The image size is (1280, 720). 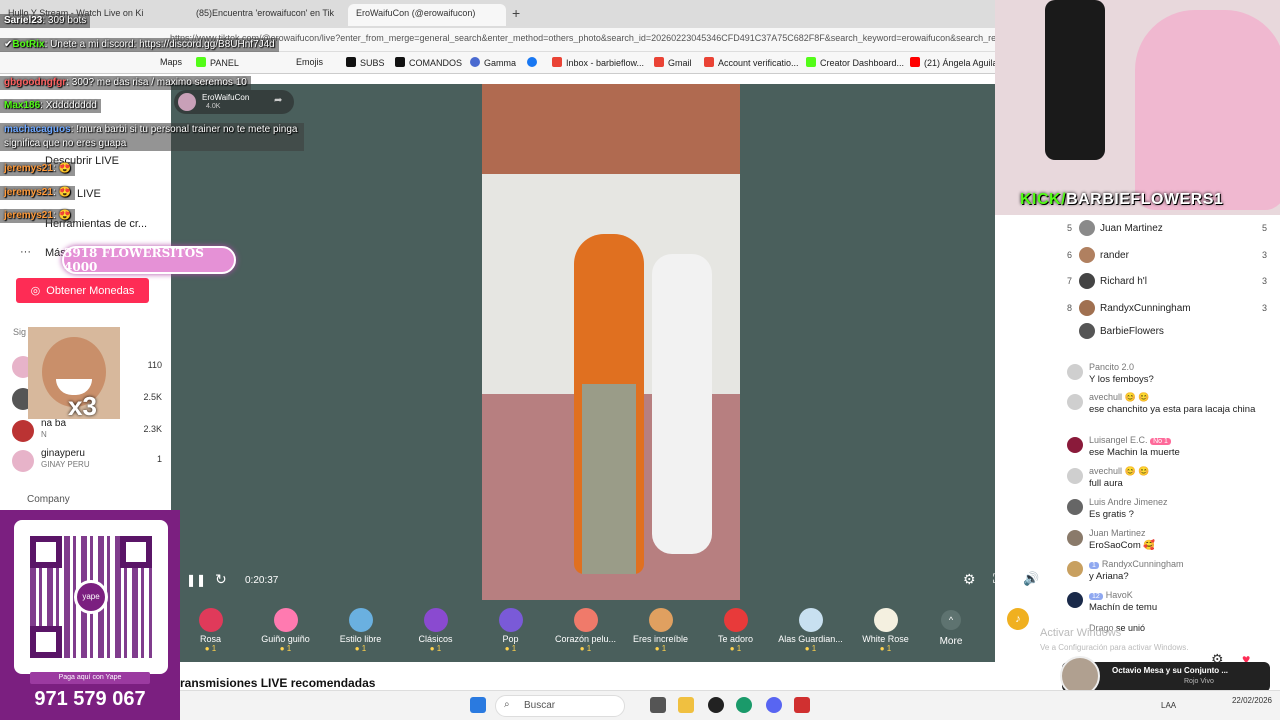 I want to click on volume-icon: 🔊, so click(x=1031, y=579).